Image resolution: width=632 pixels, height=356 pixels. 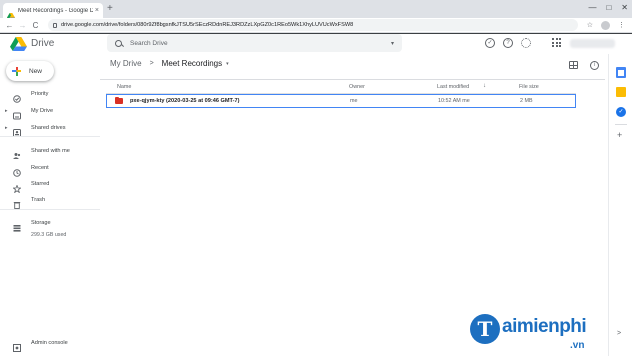 What do you see at coordinates (17, 113) in the screenshot?
I see `my-drive-icon` at bounding box center [17, 113].